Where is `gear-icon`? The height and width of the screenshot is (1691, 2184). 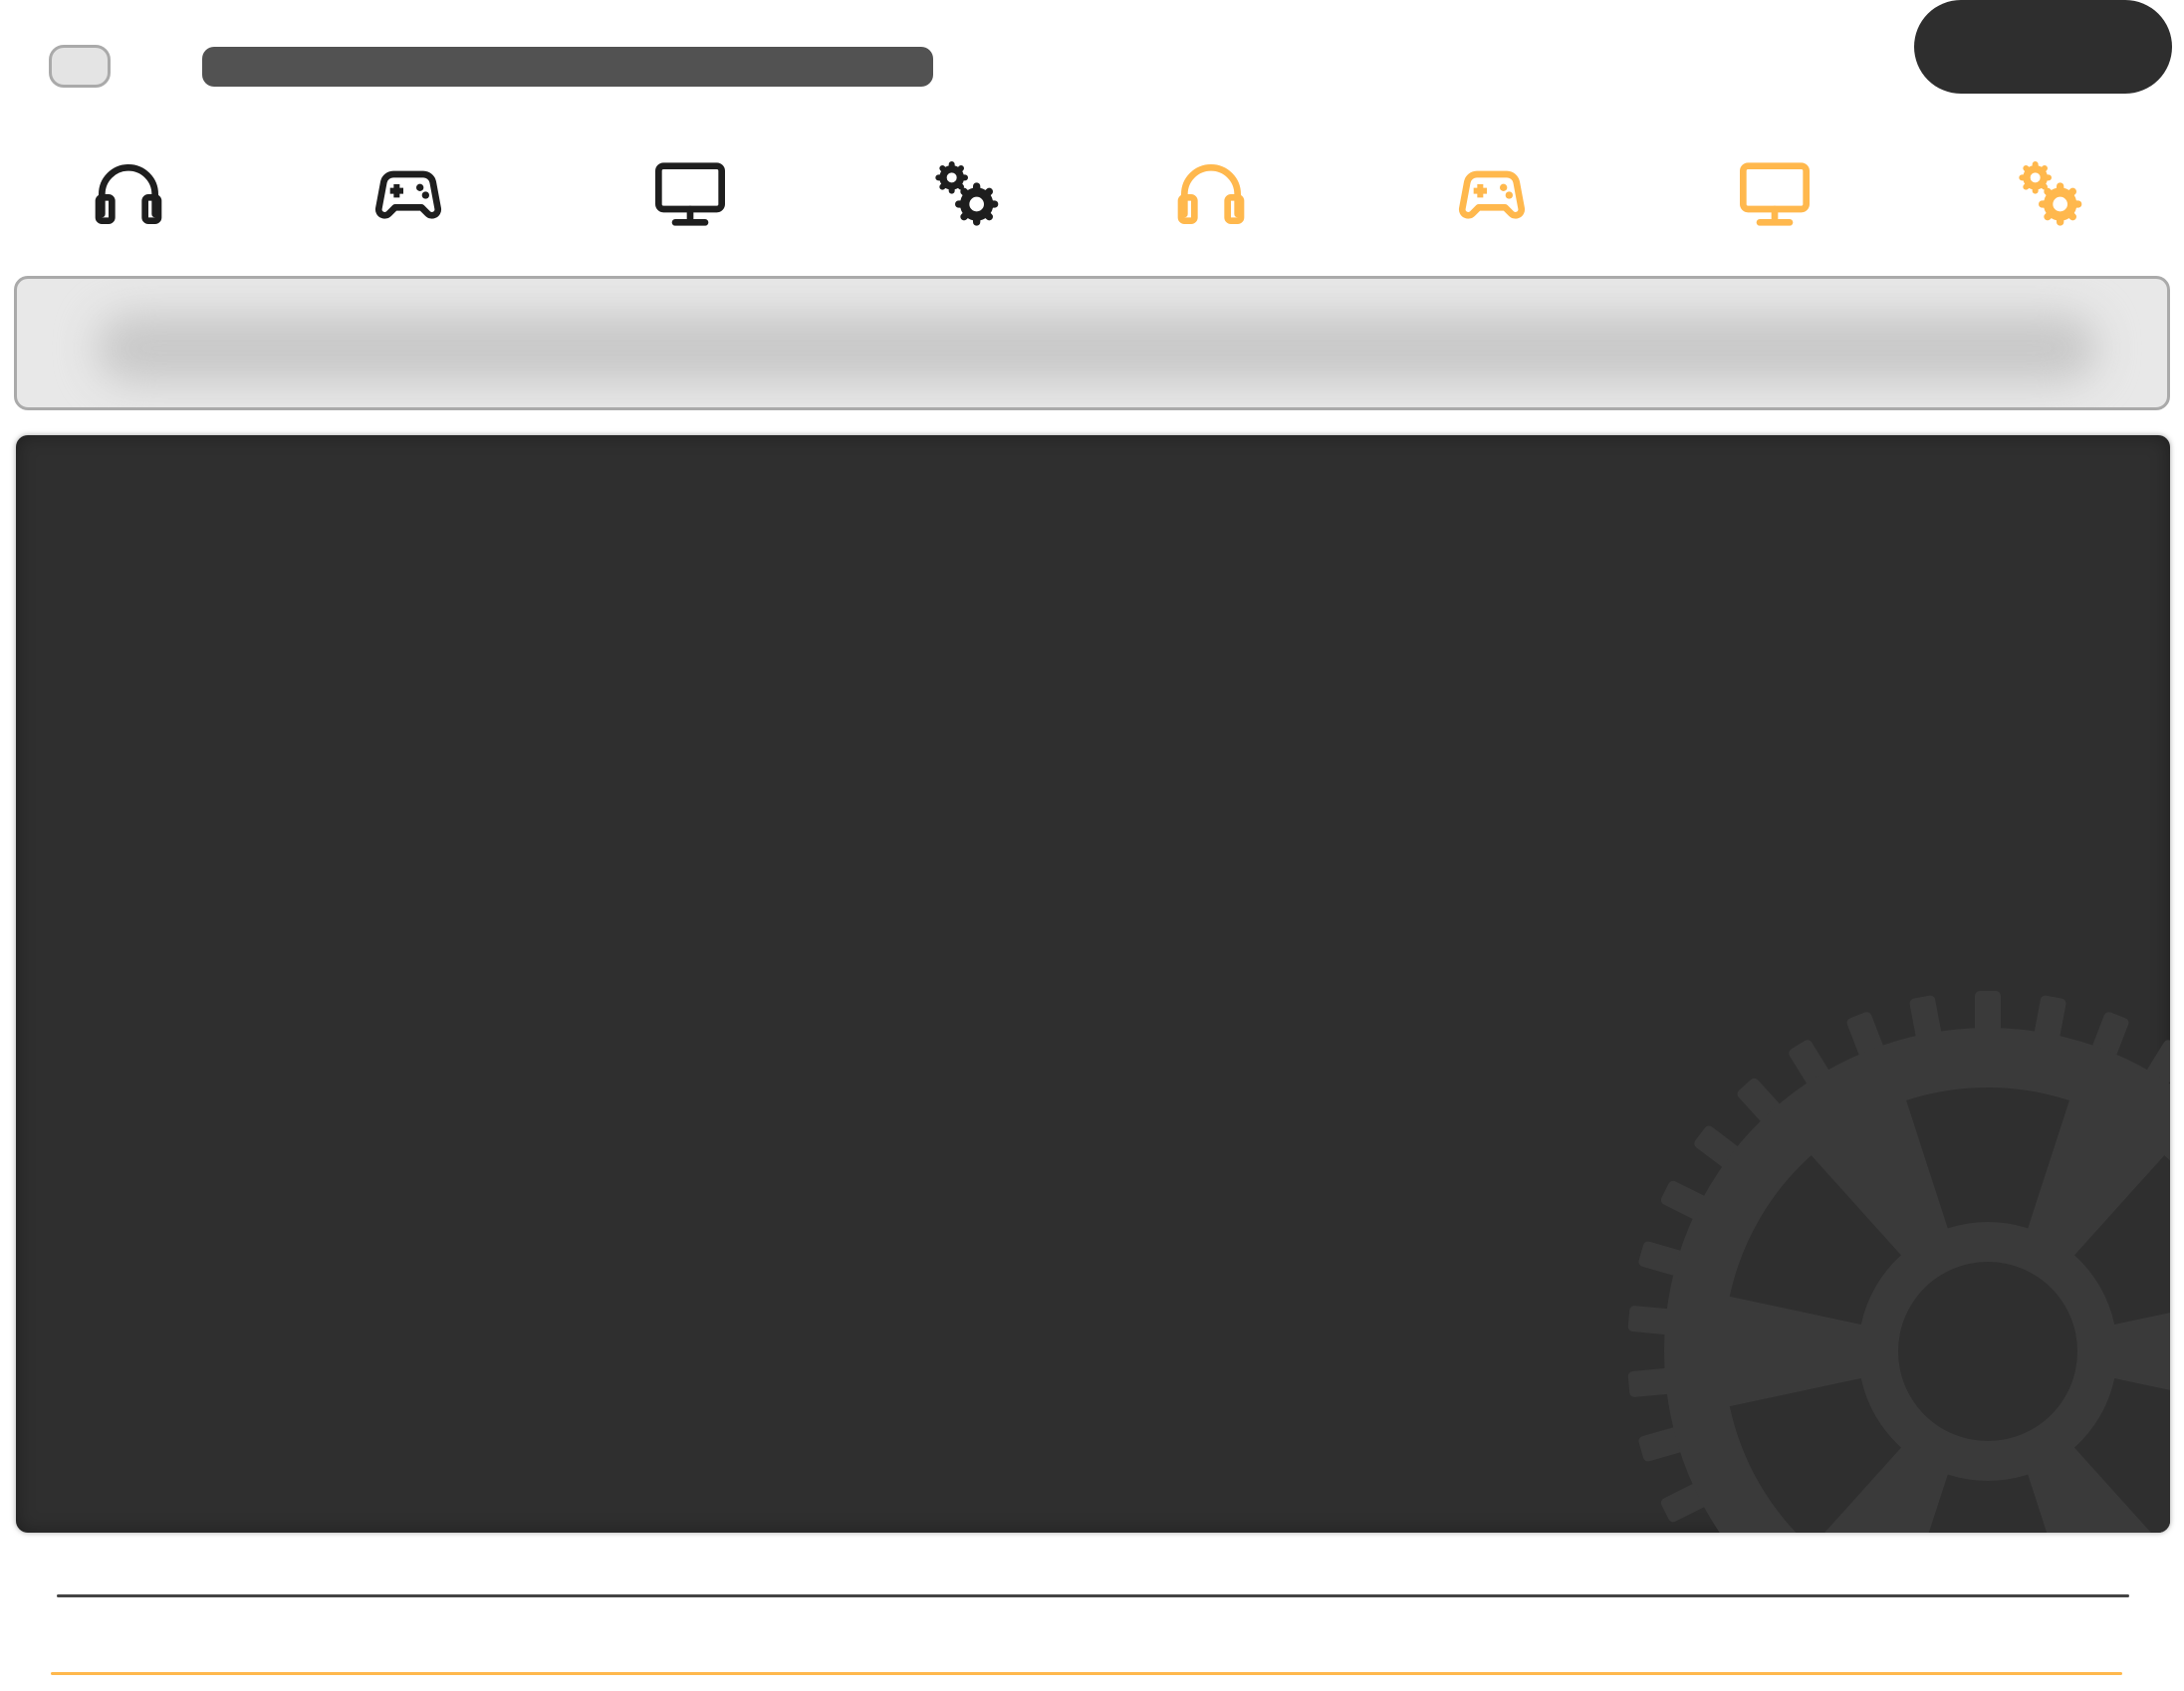 gear-icon is located at coordinates (1898, 1262).